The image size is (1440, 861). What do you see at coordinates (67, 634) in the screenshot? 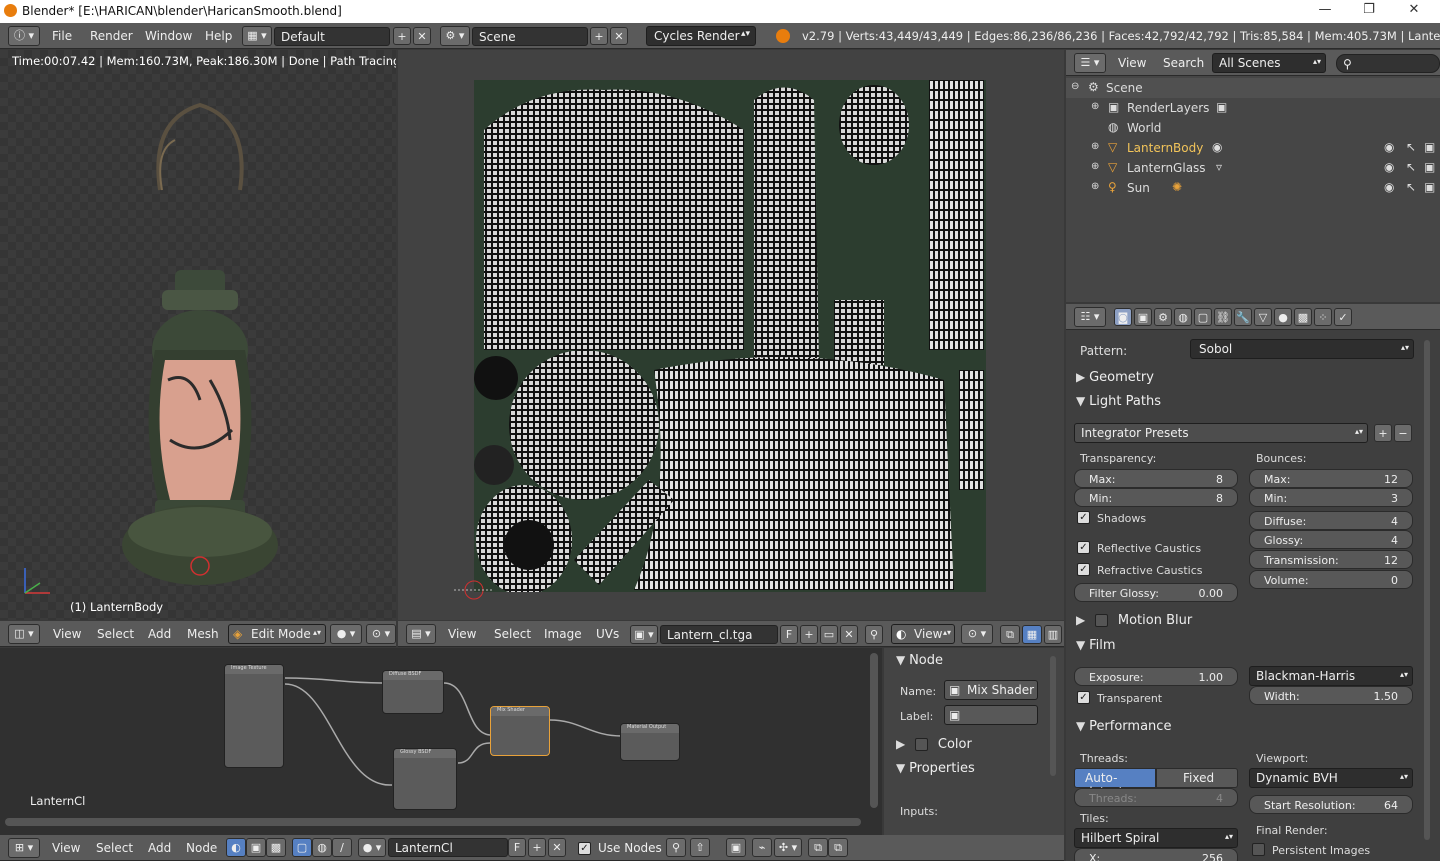
I see `menu-view-3d: View` at bounding box center [67, 634].